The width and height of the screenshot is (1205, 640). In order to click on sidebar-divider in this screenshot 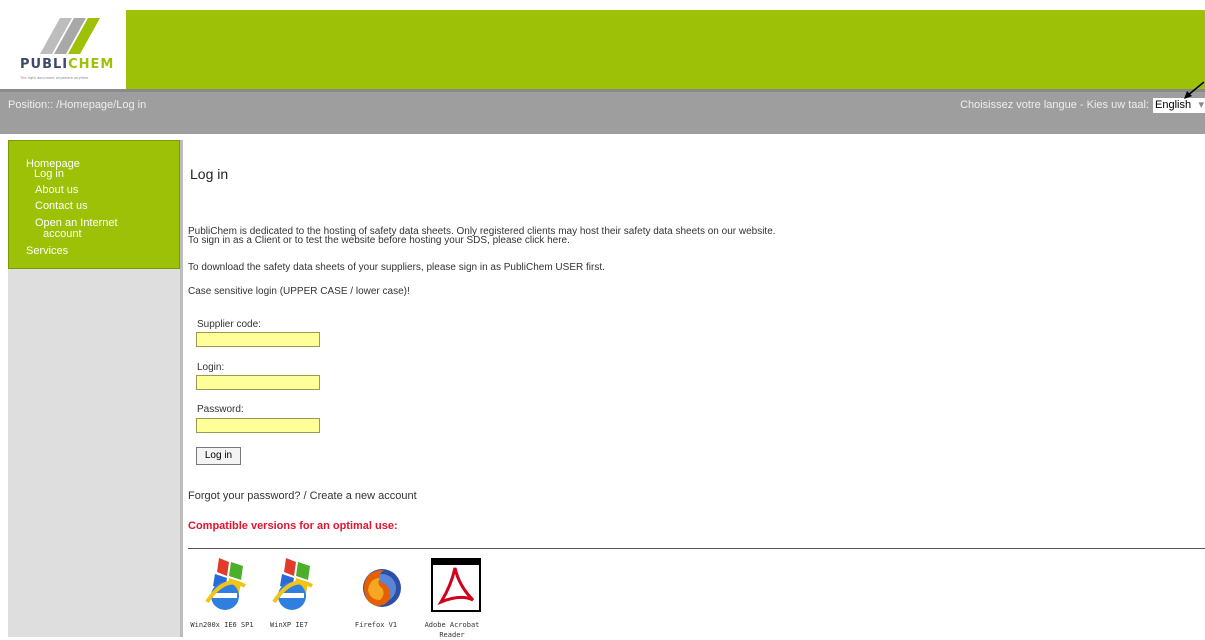, I will do `click(181, 388)`.